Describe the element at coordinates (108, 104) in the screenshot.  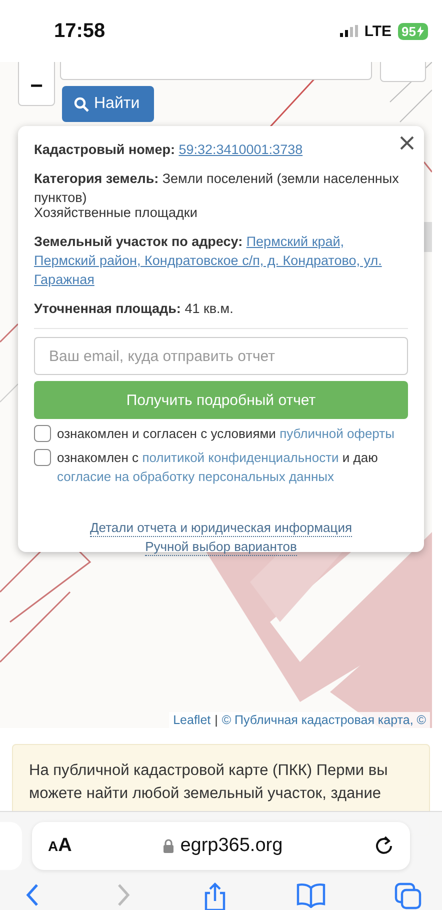
I see `search-button: Найти` at that location.